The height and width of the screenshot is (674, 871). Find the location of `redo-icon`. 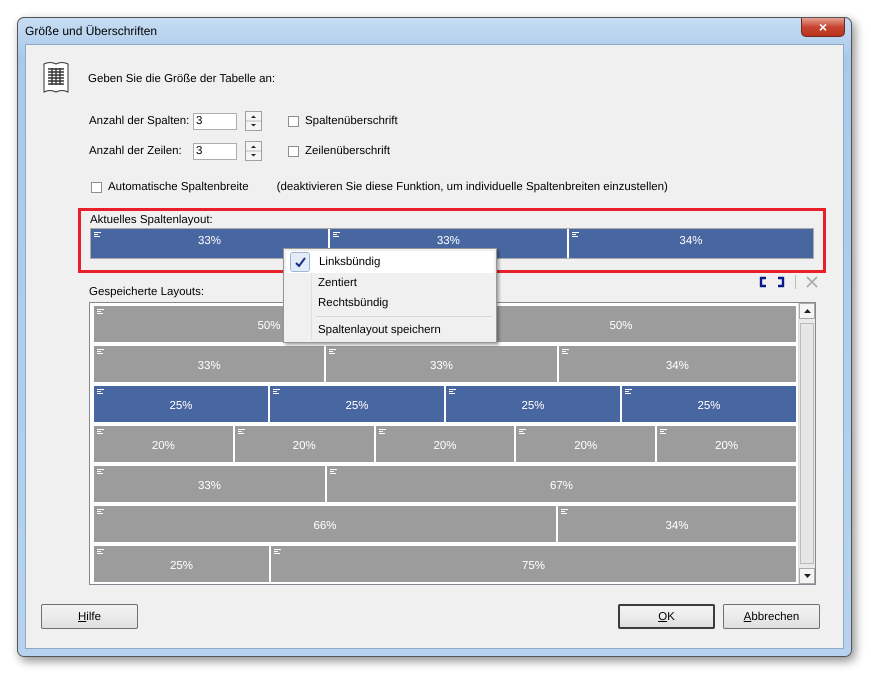

redo-icon is located at coordinates (781, 282).